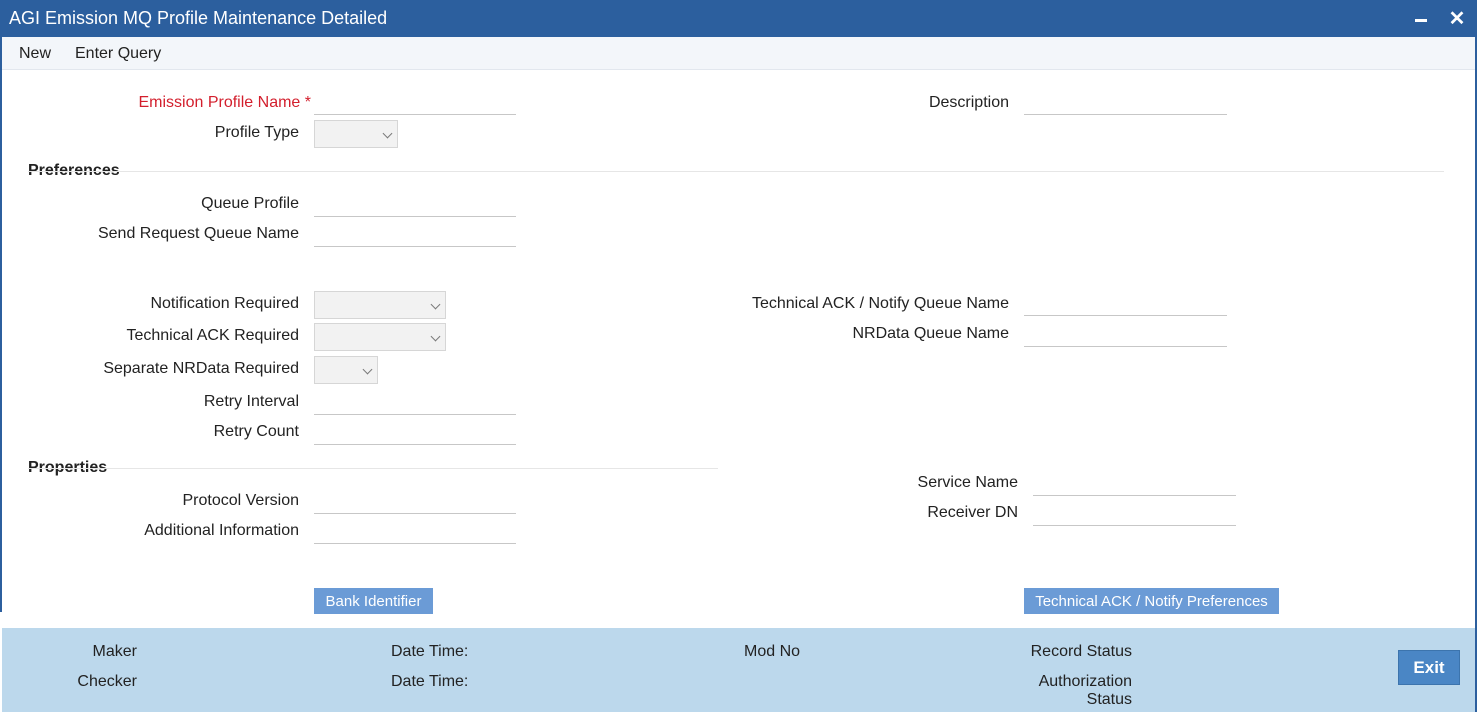 This screenshot has width=1477, height=712. I want to click on record-status-label: Record Status, so click(1081, 651).